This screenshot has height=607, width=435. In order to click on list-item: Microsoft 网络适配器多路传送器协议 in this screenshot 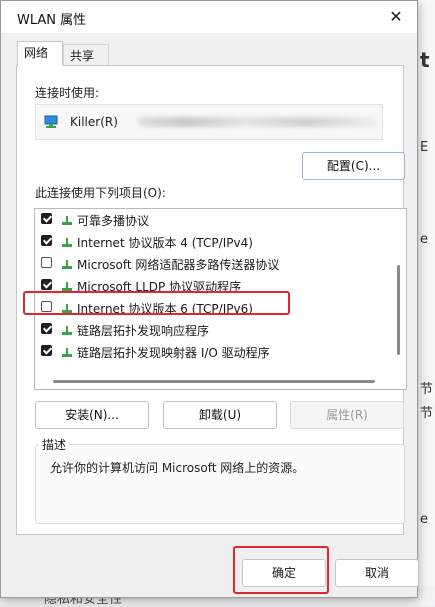, I will do `click(214, 264)`.